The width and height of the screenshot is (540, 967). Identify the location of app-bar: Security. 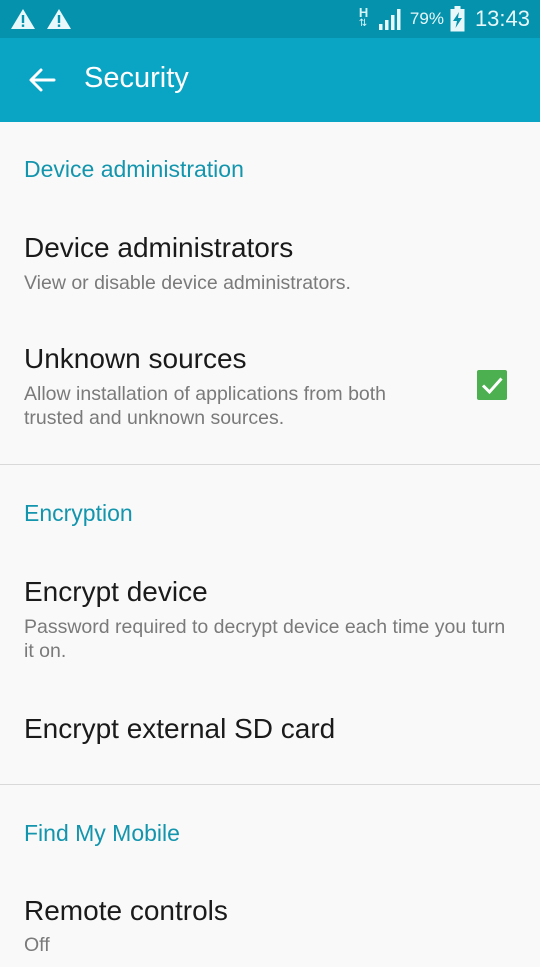
(270, 80).